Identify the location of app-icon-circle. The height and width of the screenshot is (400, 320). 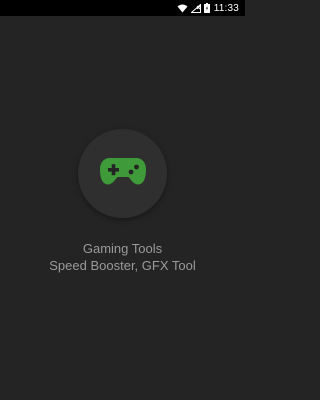
(122, 173).